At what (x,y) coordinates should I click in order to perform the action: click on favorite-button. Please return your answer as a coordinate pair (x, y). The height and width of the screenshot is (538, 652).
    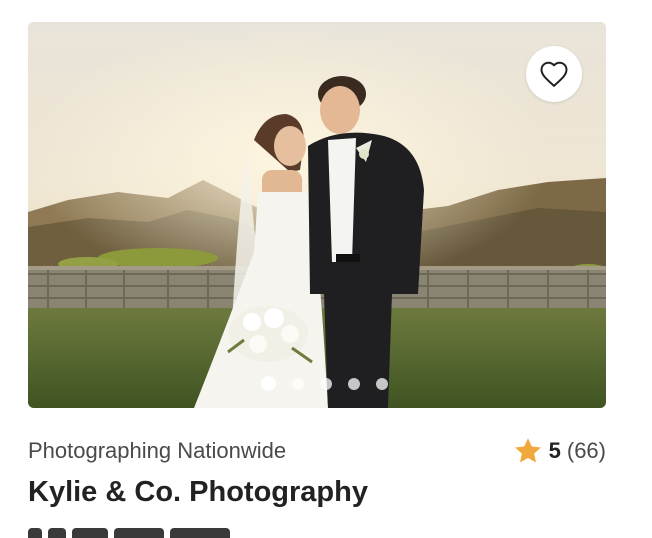
    Looking at the image, I should click on (554, 74).